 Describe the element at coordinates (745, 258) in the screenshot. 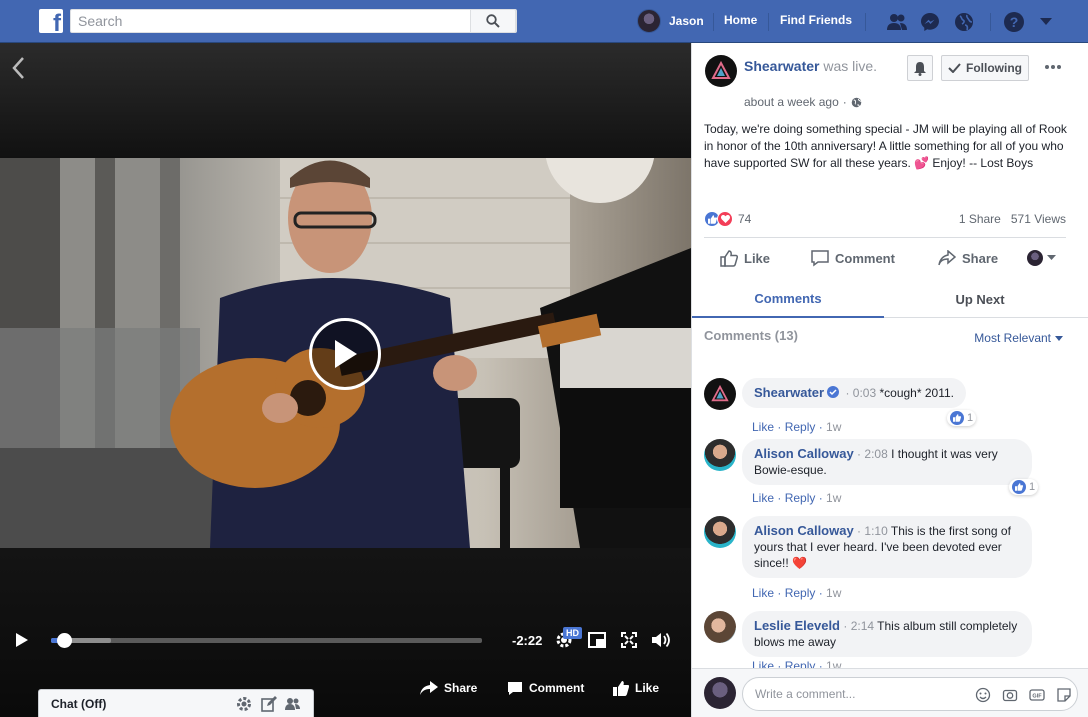

I see `like-button: Like` at that location.